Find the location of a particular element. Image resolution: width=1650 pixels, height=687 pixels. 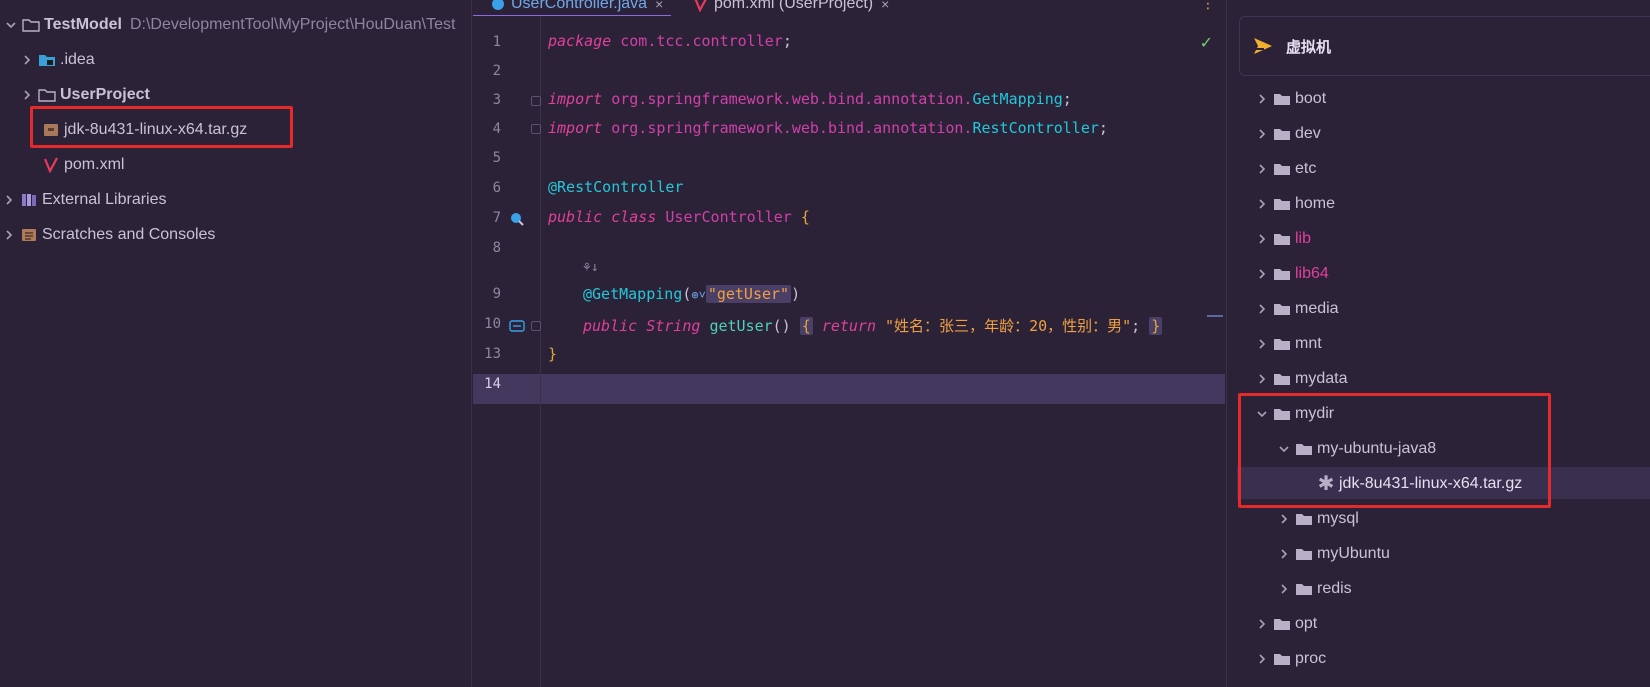

tree-item-external-libraries: External Libraries is located at coordinates (84, 199).